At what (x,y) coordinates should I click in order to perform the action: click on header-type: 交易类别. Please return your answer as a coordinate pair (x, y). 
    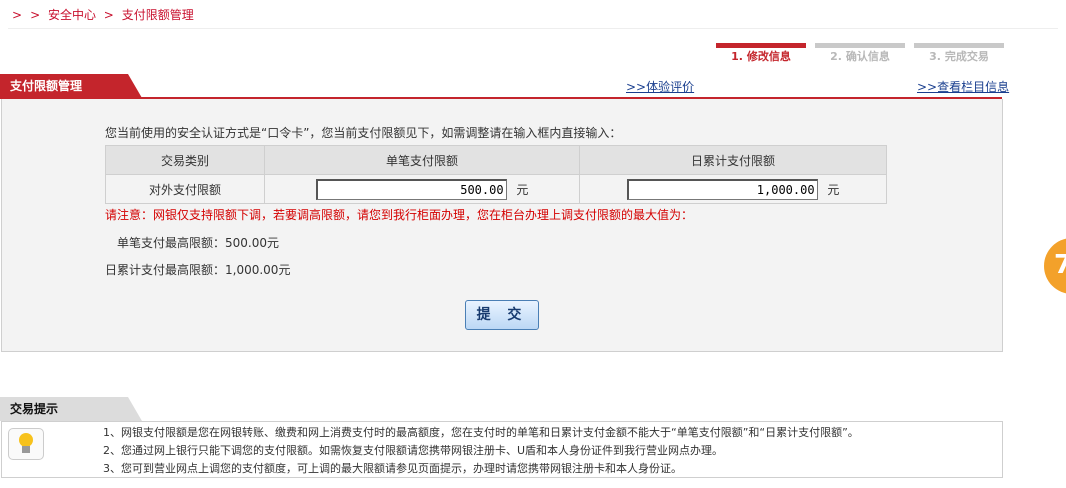
    Looking at the image, I should click on (185, 160).